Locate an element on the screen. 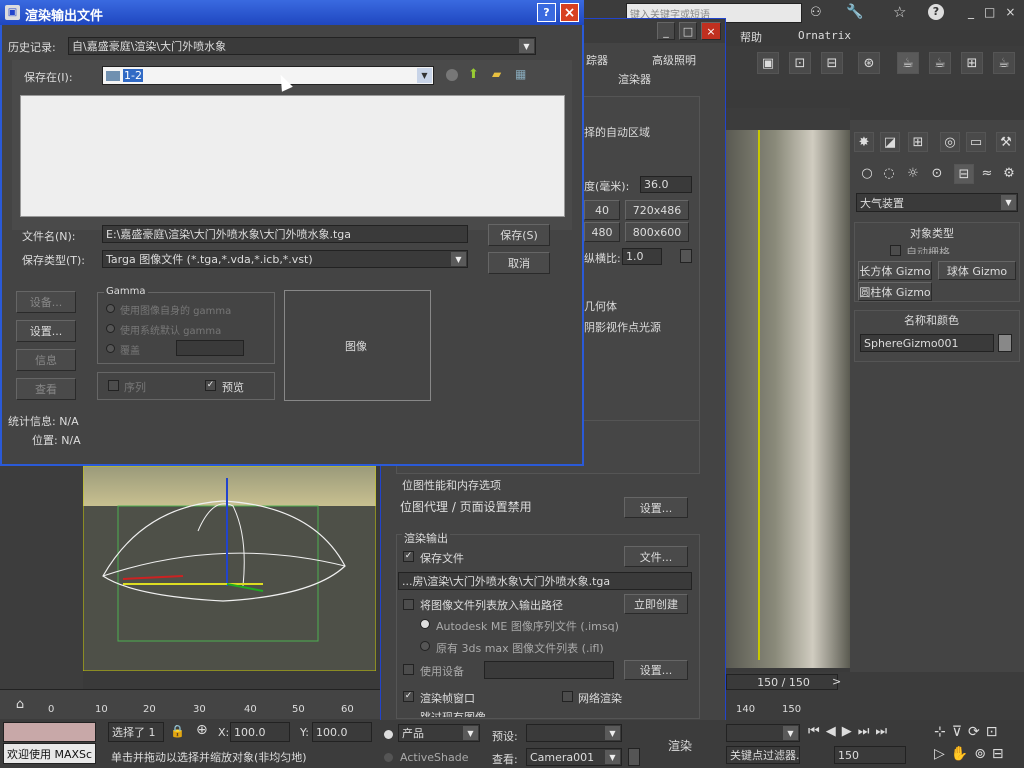 This screenshot has width=1024, height=768. dialog-close-button: × is located at coordinates (569, 12).